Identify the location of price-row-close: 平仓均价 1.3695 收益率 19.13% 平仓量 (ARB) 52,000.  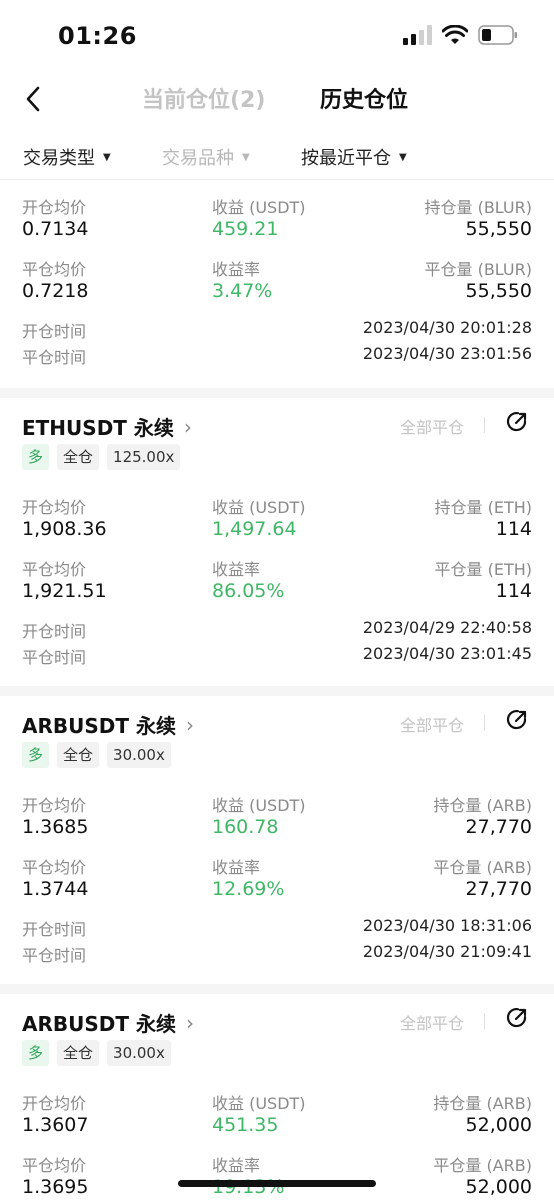
(277, 1176).